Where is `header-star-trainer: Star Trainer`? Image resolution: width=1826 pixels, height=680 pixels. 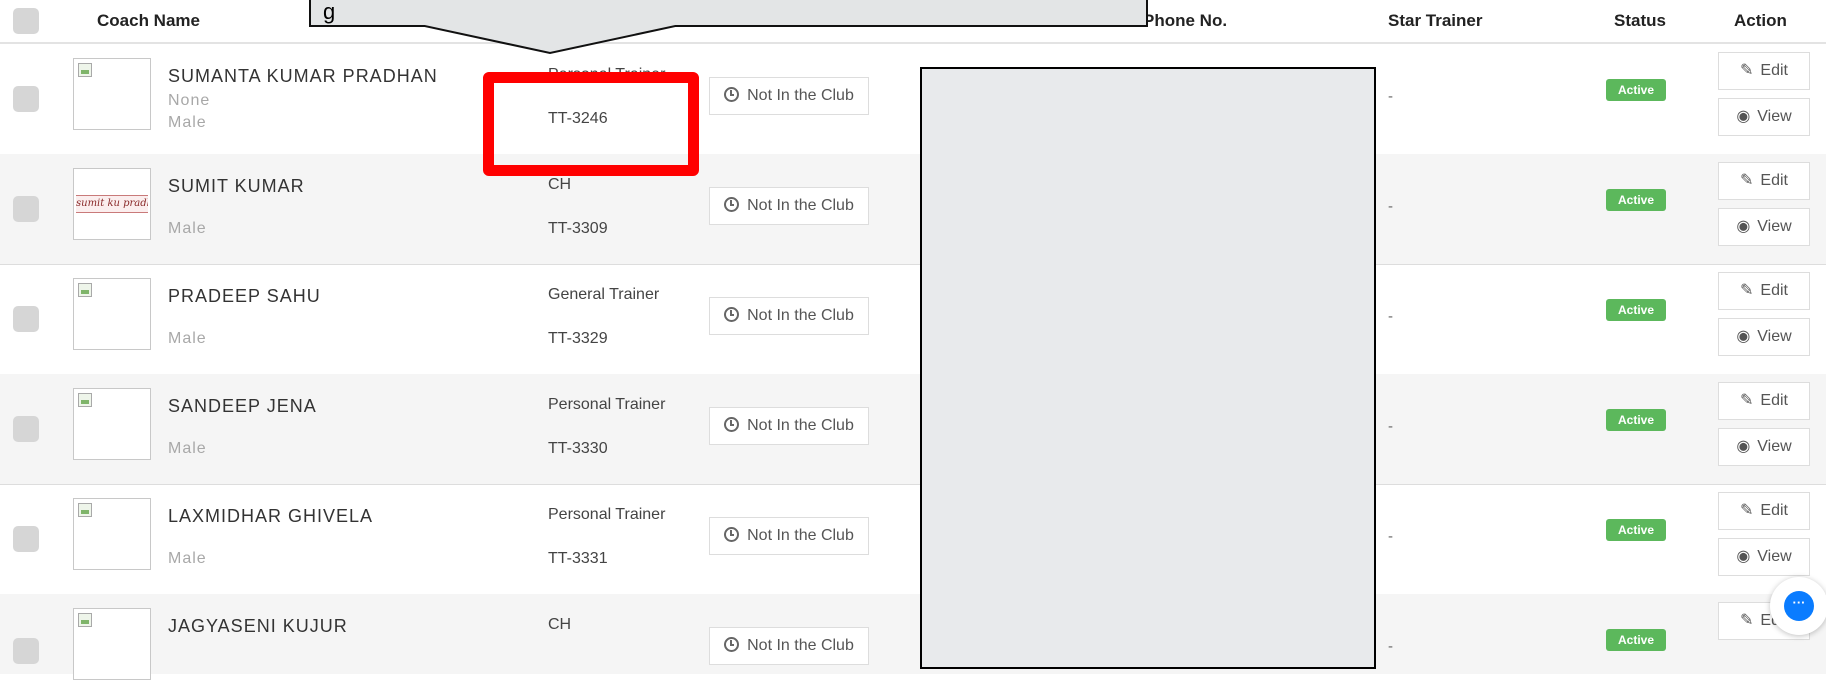 header-star-trainer: Star Trainer is located at coordinates (1435, 21).